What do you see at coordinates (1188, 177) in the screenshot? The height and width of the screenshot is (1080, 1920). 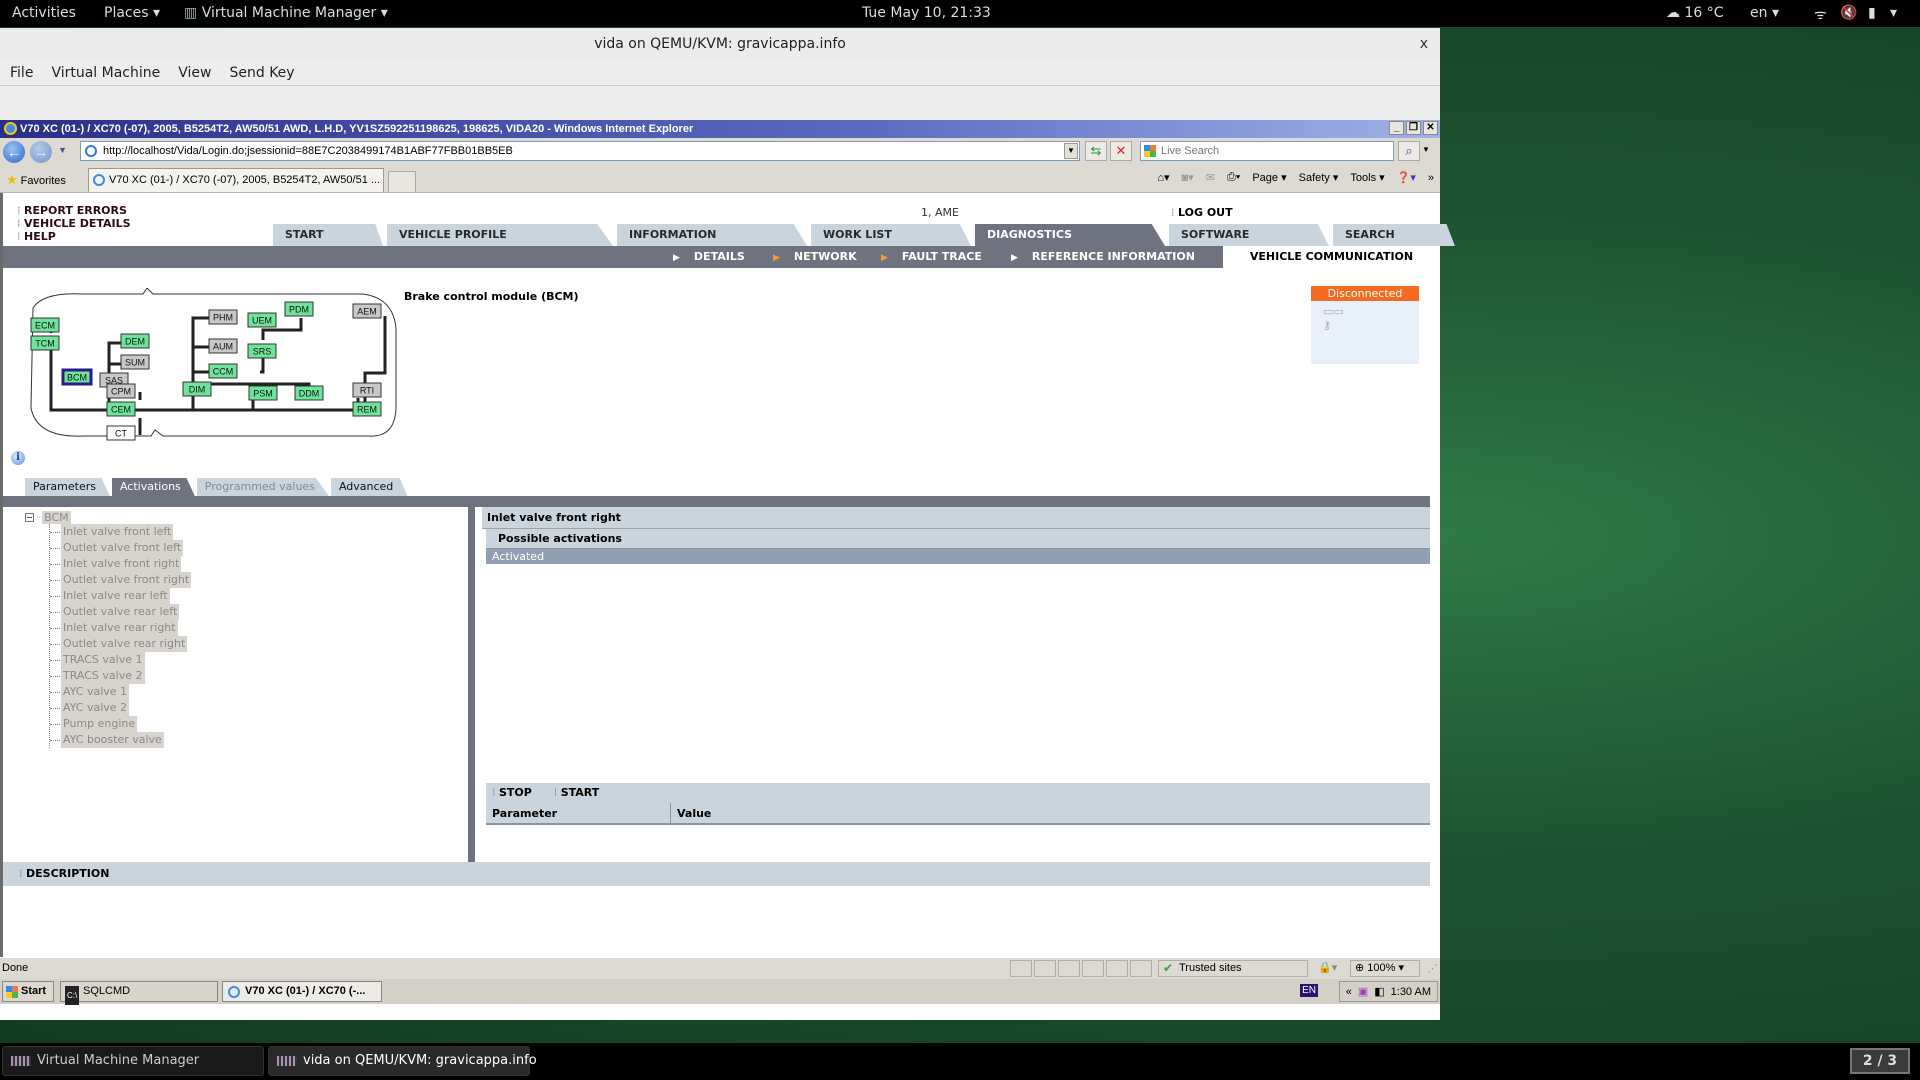 I see `rss-feed-icon: ◙▾` at bounding box center [1188, 177].